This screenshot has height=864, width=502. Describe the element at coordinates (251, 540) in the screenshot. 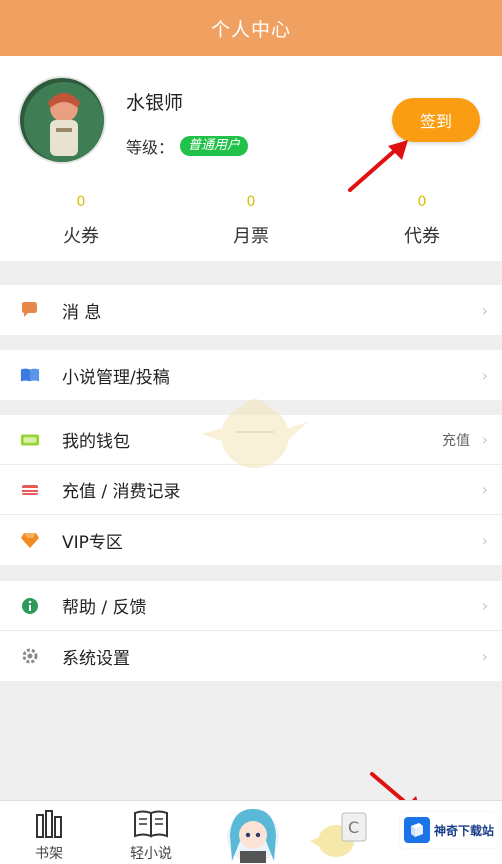

I see `menu-item-vip: VIP专区 ›` at that location.